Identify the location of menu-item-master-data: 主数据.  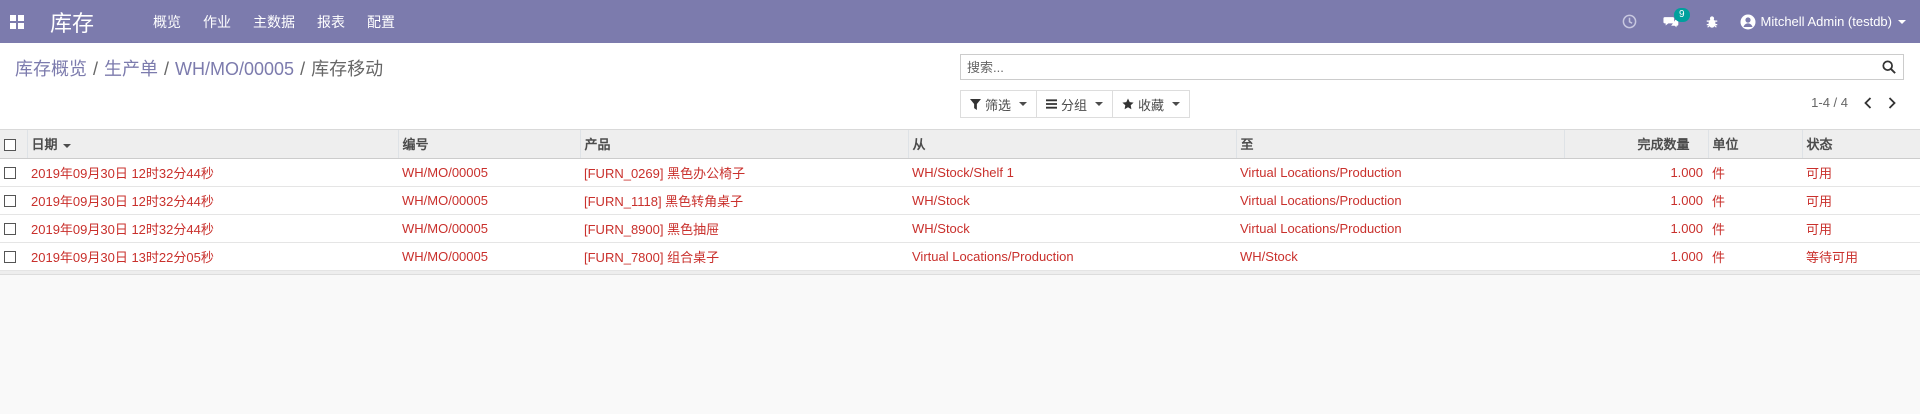
(274, 22).